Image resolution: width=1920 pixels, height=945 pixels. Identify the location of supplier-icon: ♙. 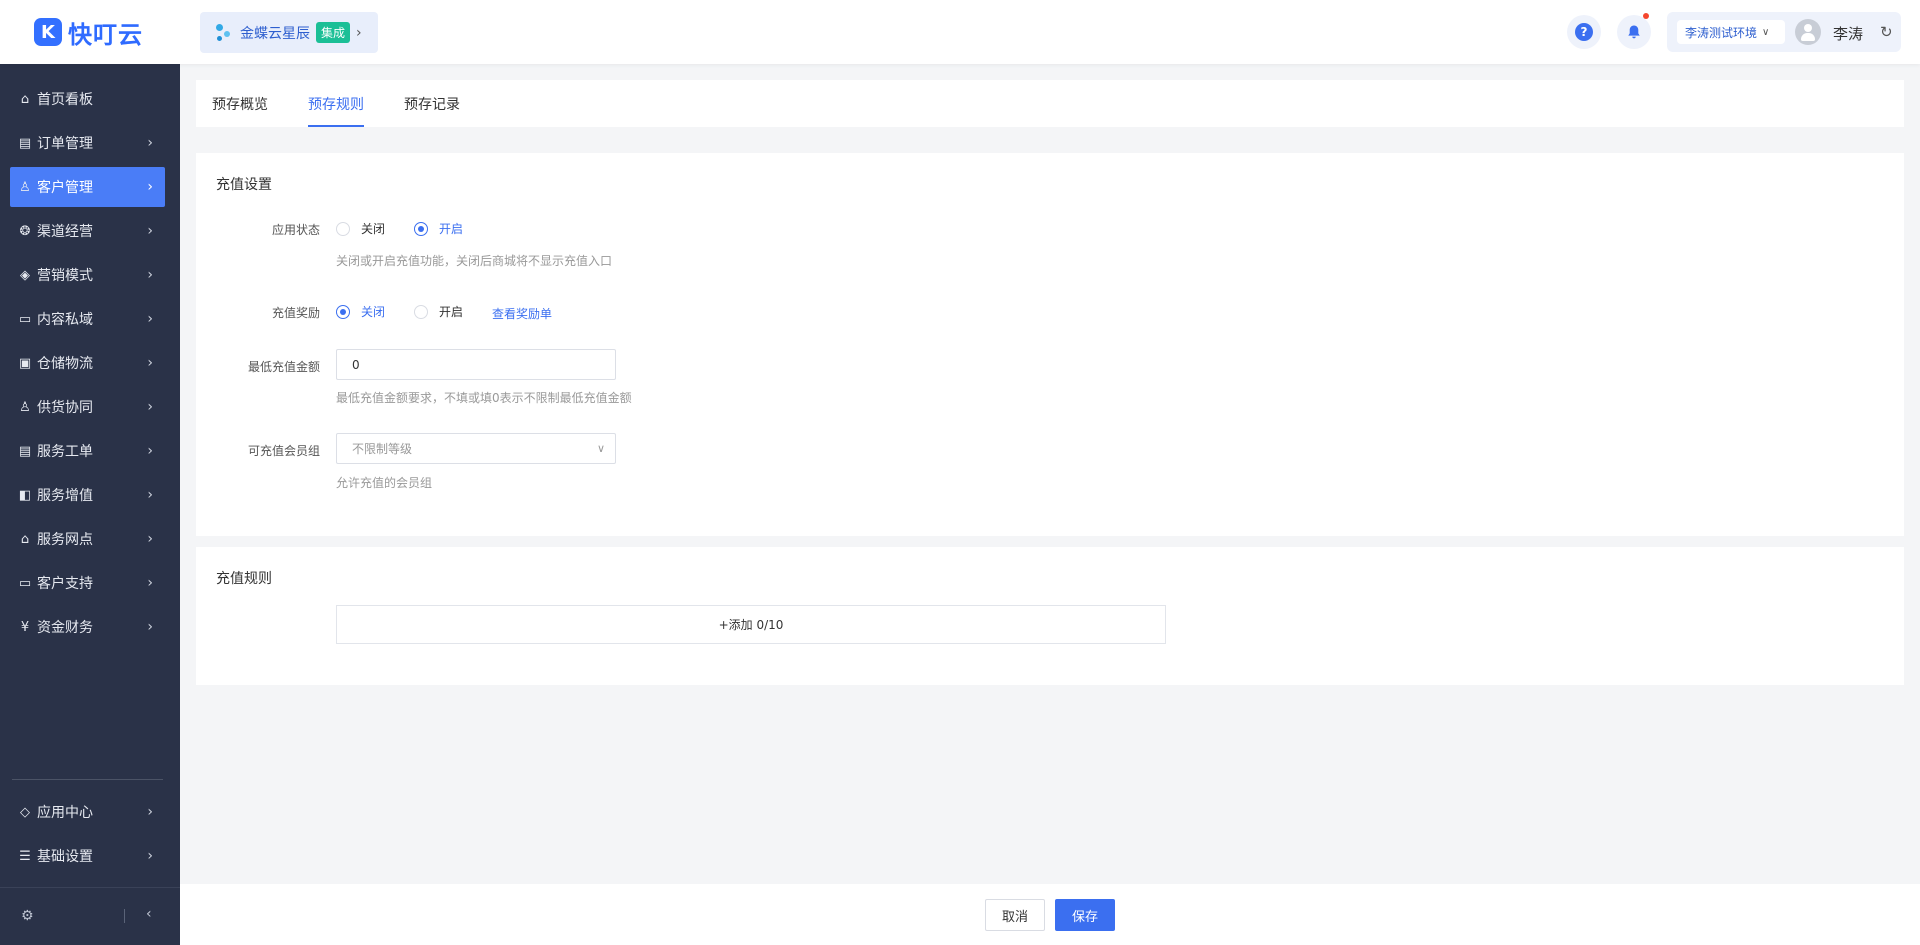
(25, 407).